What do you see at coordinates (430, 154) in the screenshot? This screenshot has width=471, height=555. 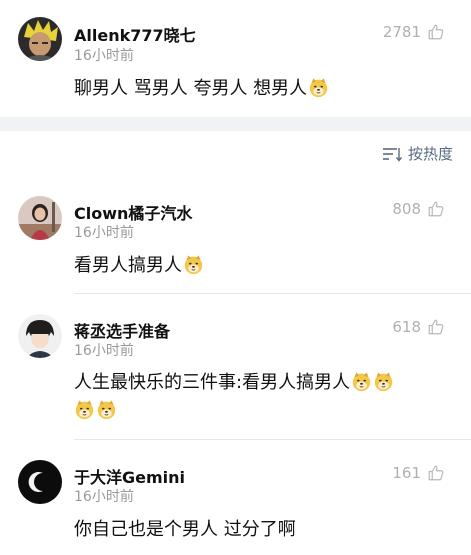 I see `sort-label: 按热度` at bounding box center [430, 154].